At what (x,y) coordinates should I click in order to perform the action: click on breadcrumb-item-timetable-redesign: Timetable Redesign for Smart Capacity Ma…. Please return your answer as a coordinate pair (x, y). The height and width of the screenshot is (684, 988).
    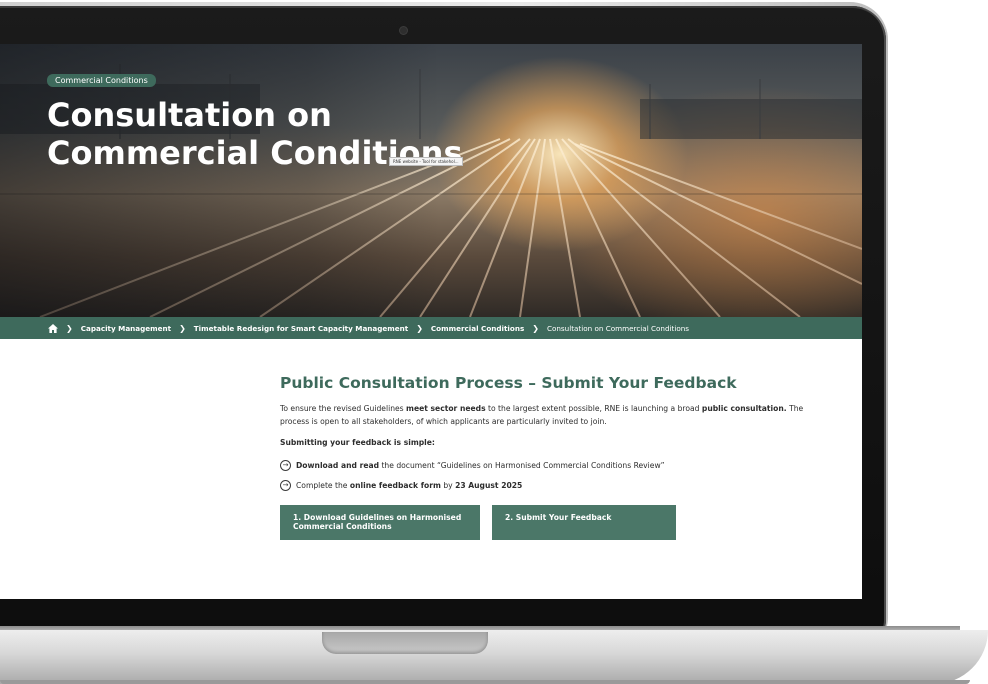
    Looking at the image, I should click on (301, 328).